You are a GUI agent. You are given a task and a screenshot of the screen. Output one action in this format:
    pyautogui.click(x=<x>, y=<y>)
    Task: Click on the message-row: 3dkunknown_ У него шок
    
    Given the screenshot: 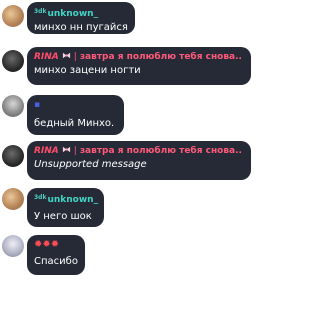 What is the action you would take?
    pyautogui.click(x=127, y=208)
    